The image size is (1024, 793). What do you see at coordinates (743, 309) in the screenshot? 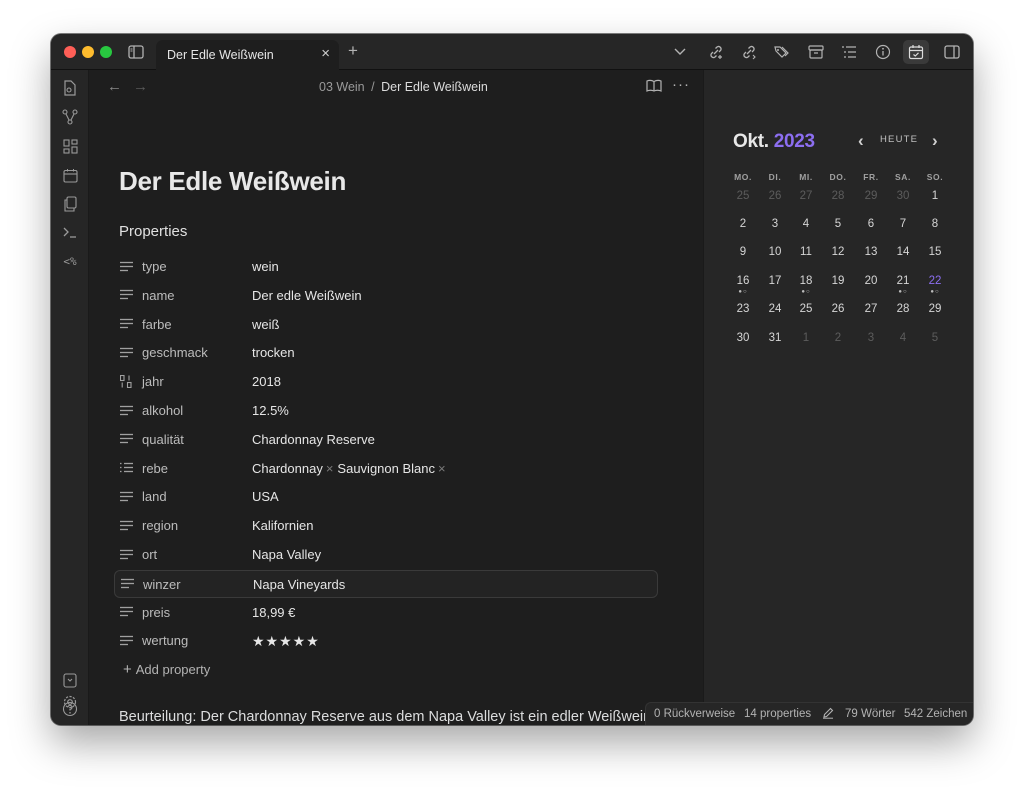
I see `calendar-day: 23` at bounding box center [743, 309].